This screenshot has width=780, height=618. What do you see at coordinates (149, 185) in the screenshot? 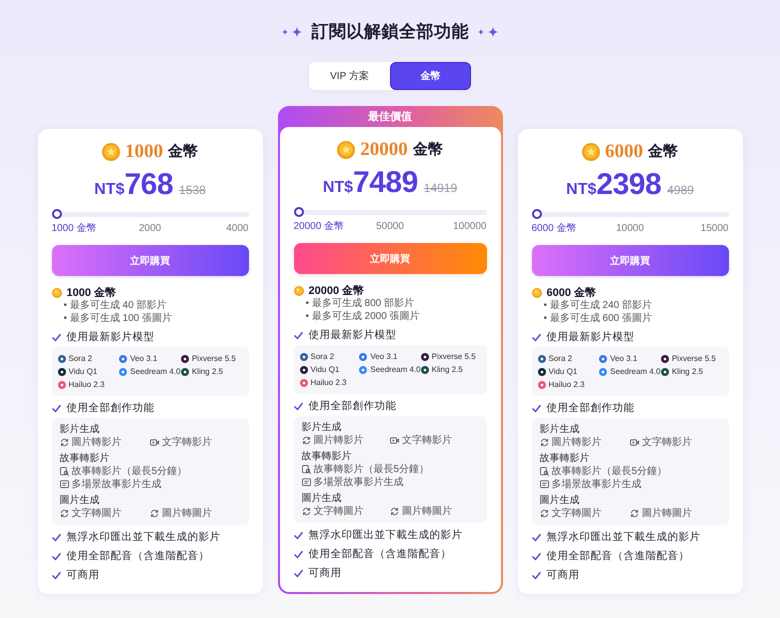
I see `price-amount: 768` at bounding box center [149, 185].